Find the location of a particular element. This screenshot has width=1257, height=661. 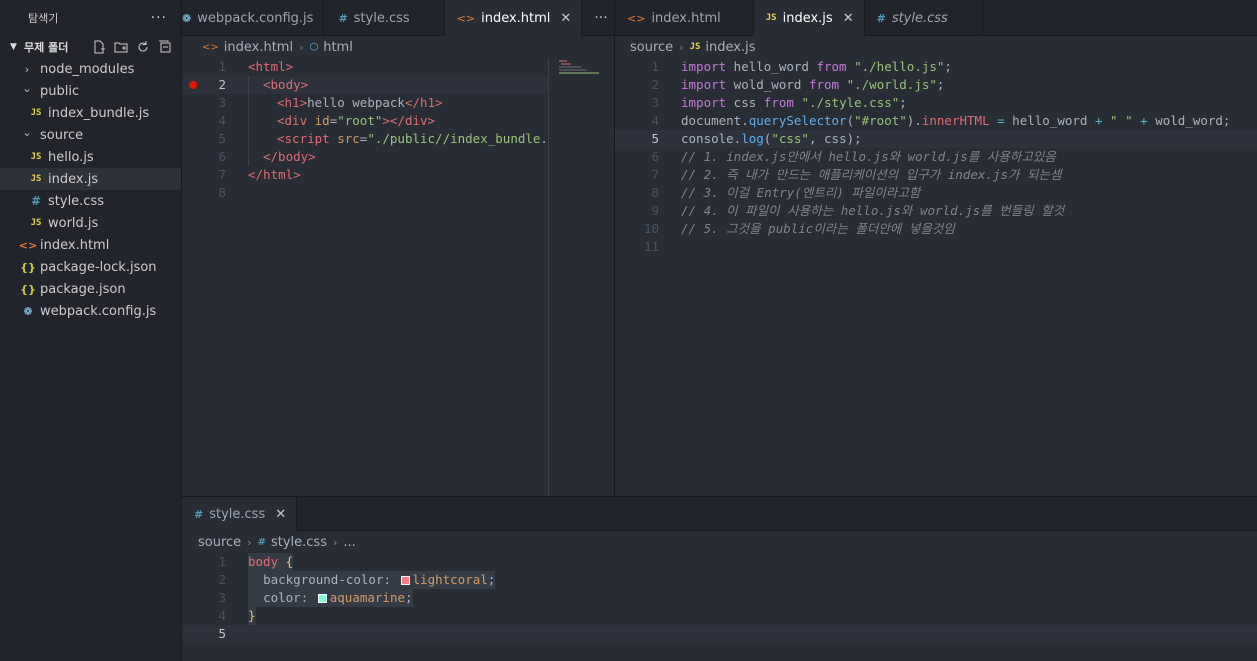

tab-style-css: # style.css ✕ is located at coordinates (240, 514).